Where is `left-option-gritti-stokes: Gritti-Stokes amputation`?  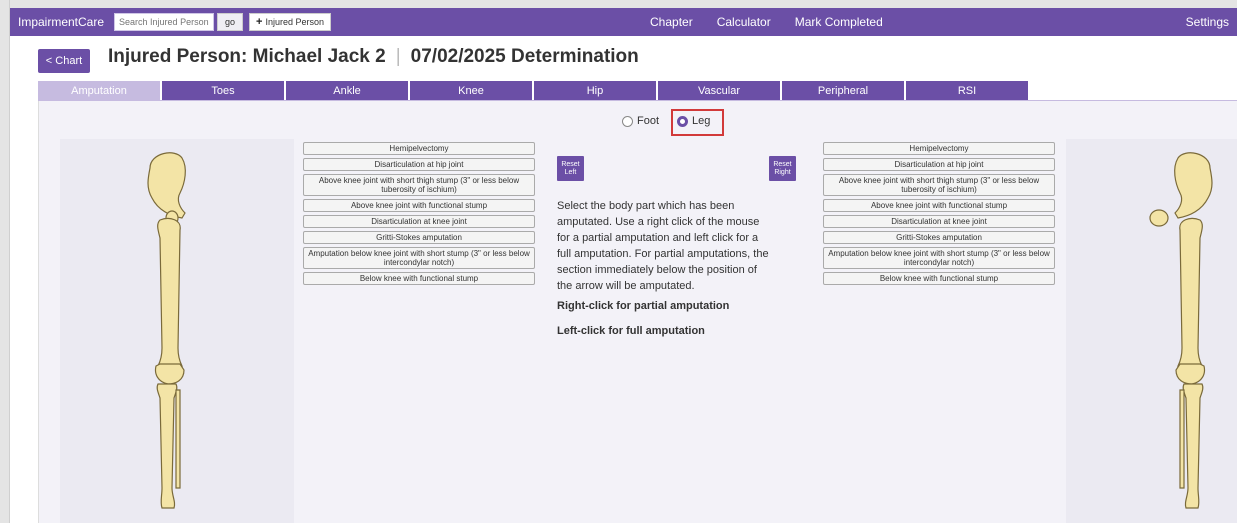
left-option-gritti-stokes: Gritti-Stokes amputation is located at coordinates (419, 237).